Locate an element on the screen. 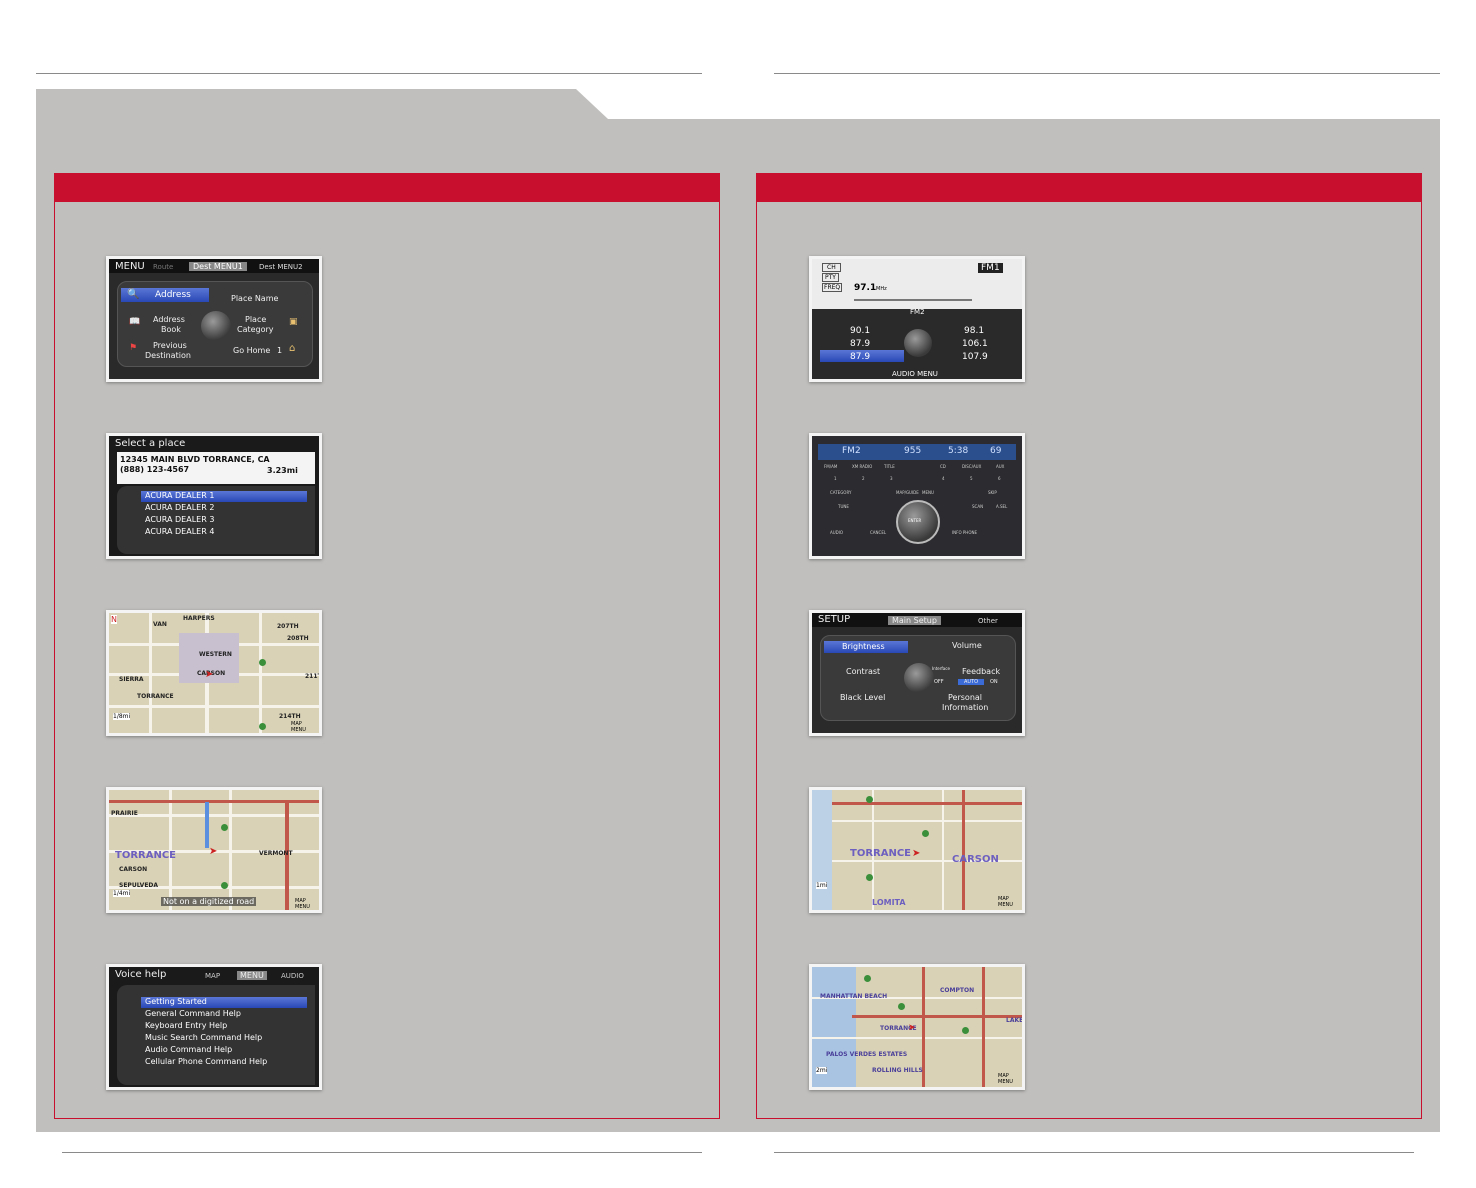 The width and height of the screenshot is (1476, 1188). preset: 107.9 is located at coordinates (975, 357).